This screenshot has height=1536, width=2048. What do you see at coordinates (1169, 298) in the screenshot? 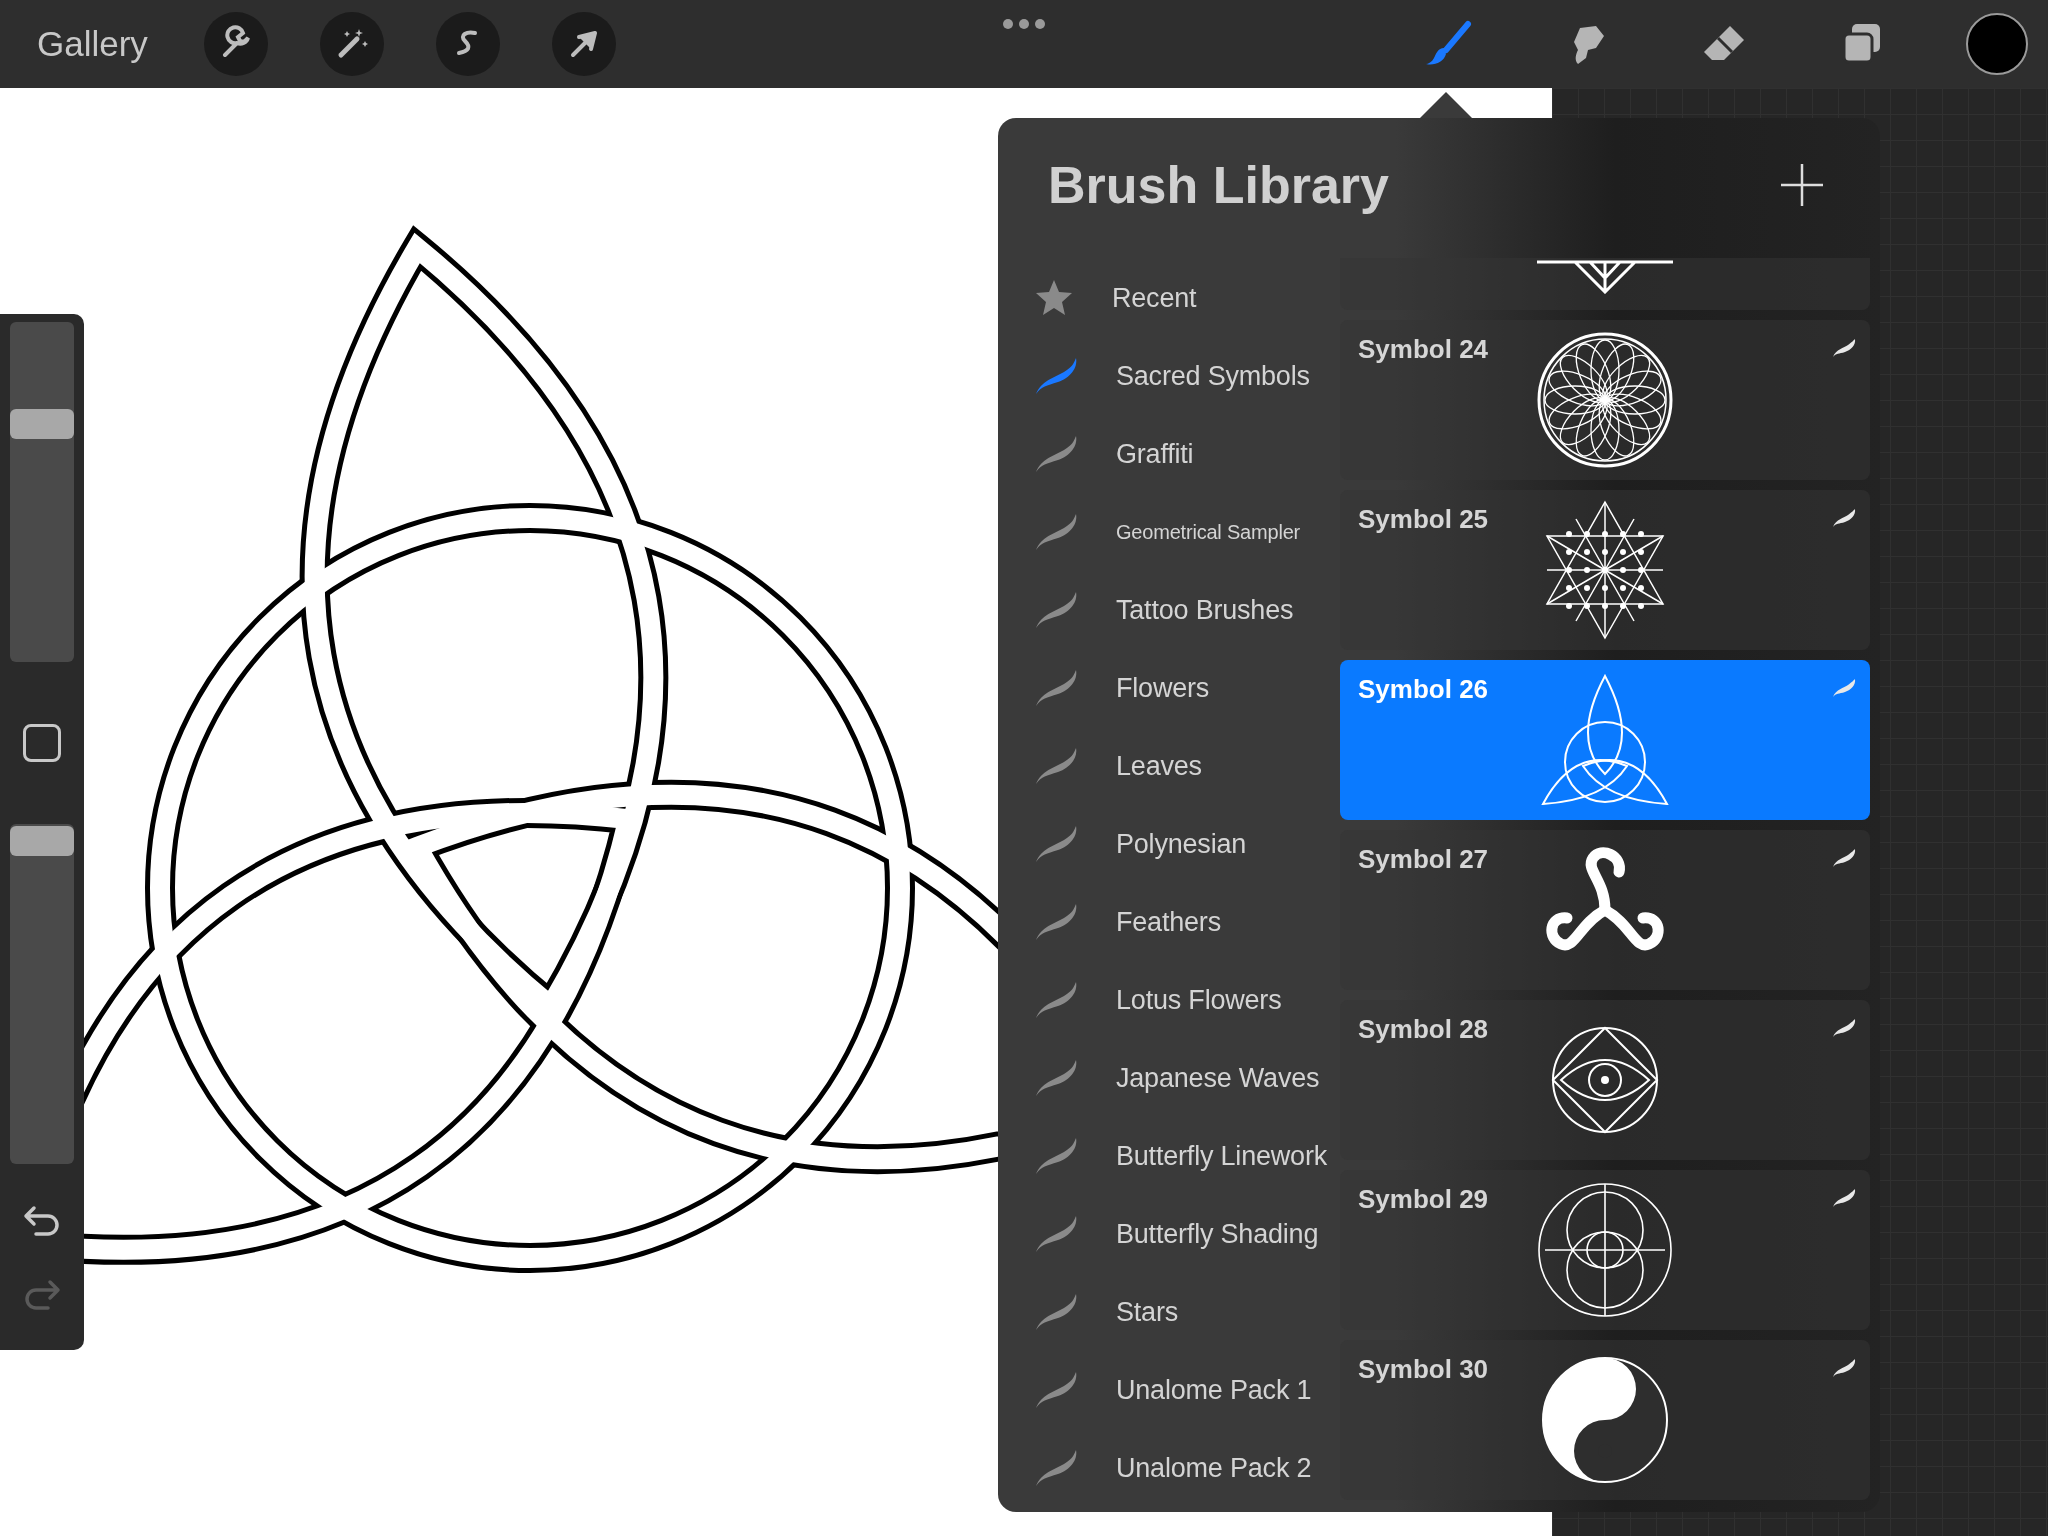
I see `brush-set-item: Recent` at bounding box center [1169, 298].